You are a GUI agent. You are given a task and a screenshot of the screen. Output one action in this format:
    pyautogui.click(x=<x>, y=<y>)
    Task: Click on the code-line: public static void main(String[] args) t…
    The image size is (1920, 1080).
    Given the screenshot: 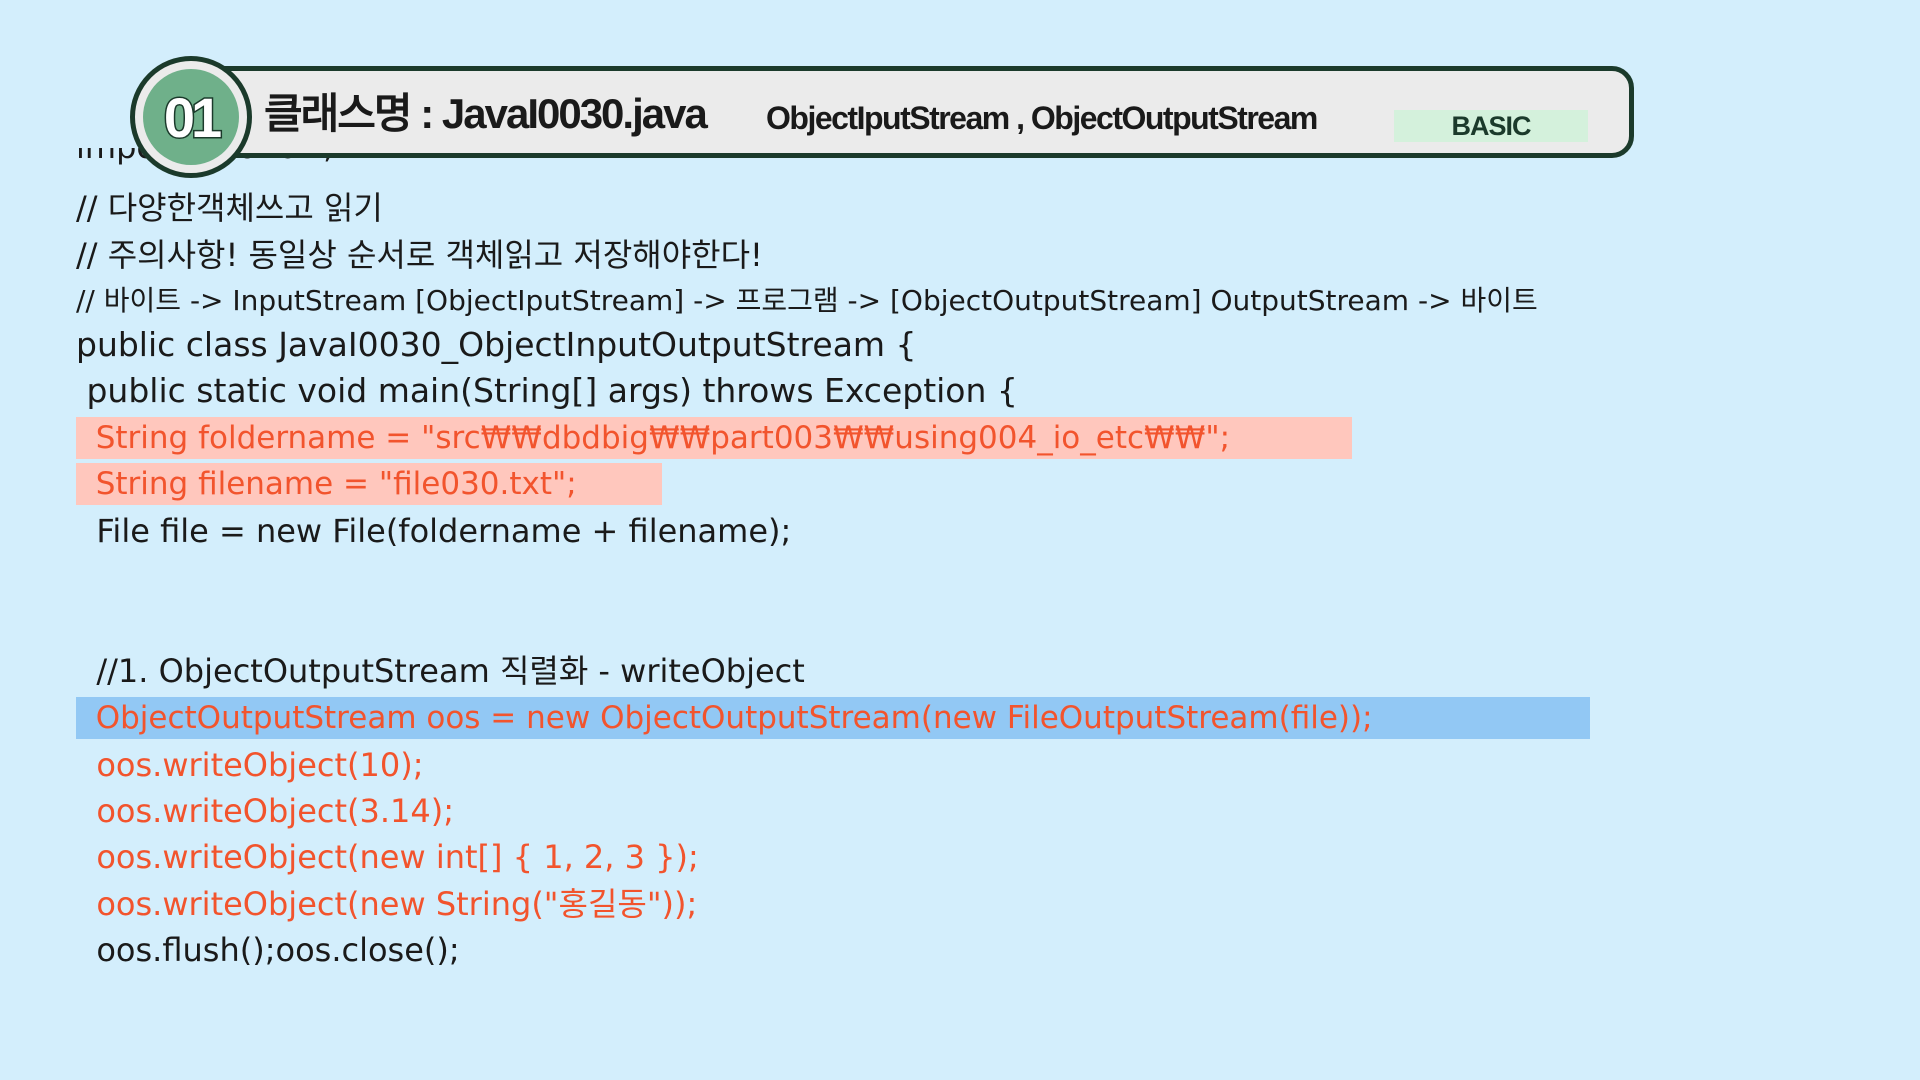 What is the action you would take?
    pyautogui.click(x=547, y=390)
    